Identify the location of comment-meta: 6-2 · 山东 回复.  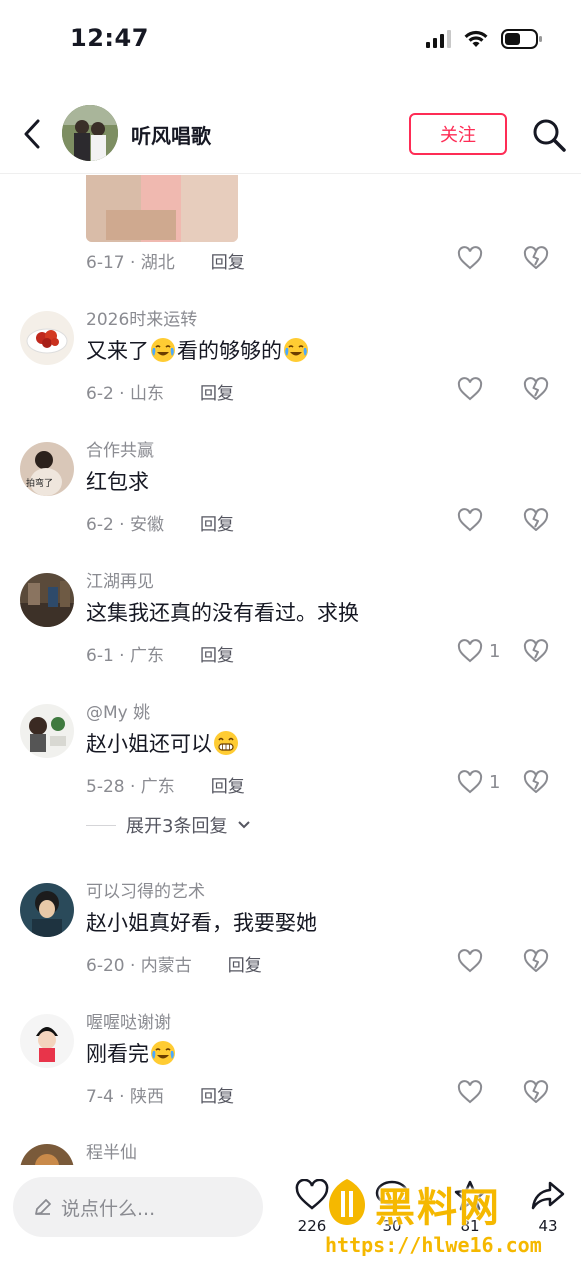
(160, 391).